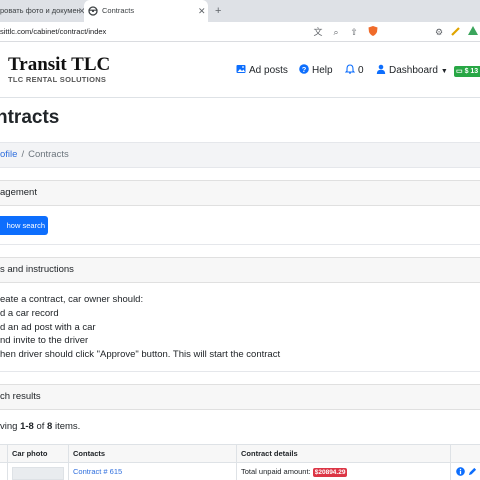 The image size is (480, 480). I want to click on summary-range: 1-8, so click(27, 426).